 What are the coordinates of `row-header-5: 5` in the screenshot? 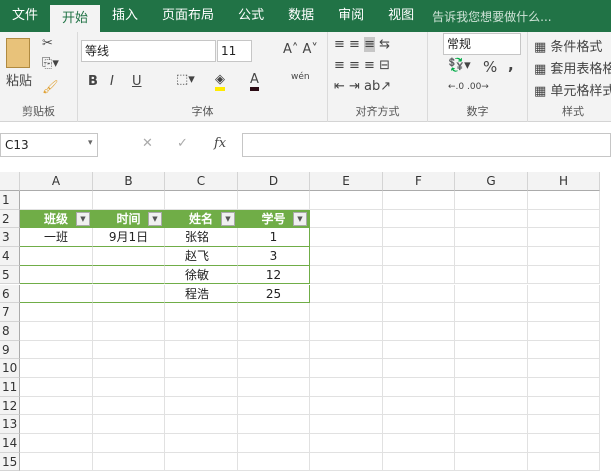 It's located at (10, 275).